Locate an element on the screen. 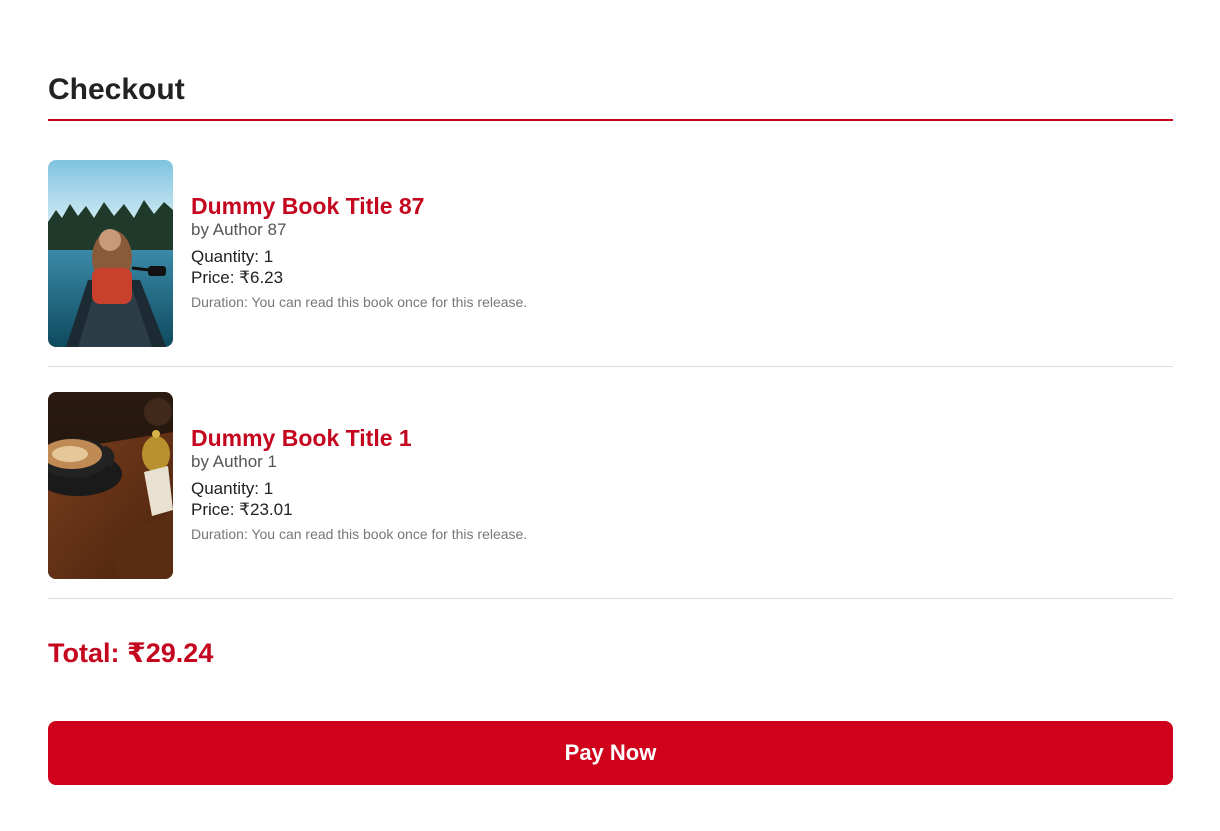 The width and height of the screenshot is (1220, 831). pay-now-button: Pay Now is located at coordinates (610, 753).